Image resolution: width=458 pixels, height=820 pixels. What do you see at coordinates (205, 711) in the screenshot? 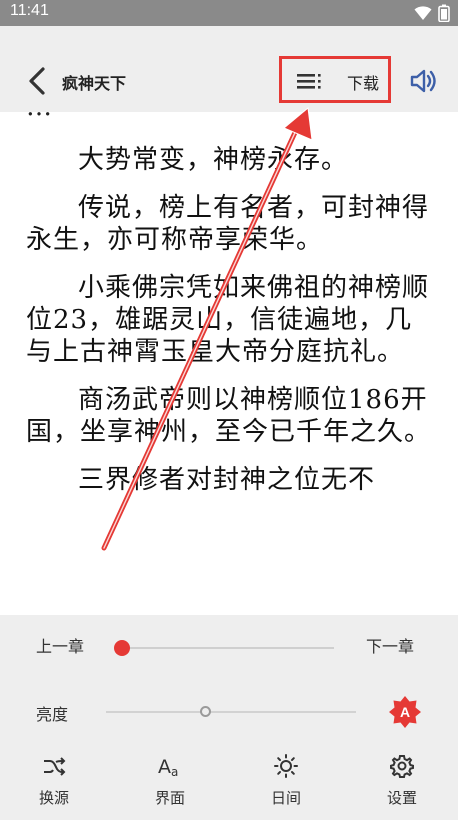
I see `brightness-slider-thumb` at bounding box center [205, 711].